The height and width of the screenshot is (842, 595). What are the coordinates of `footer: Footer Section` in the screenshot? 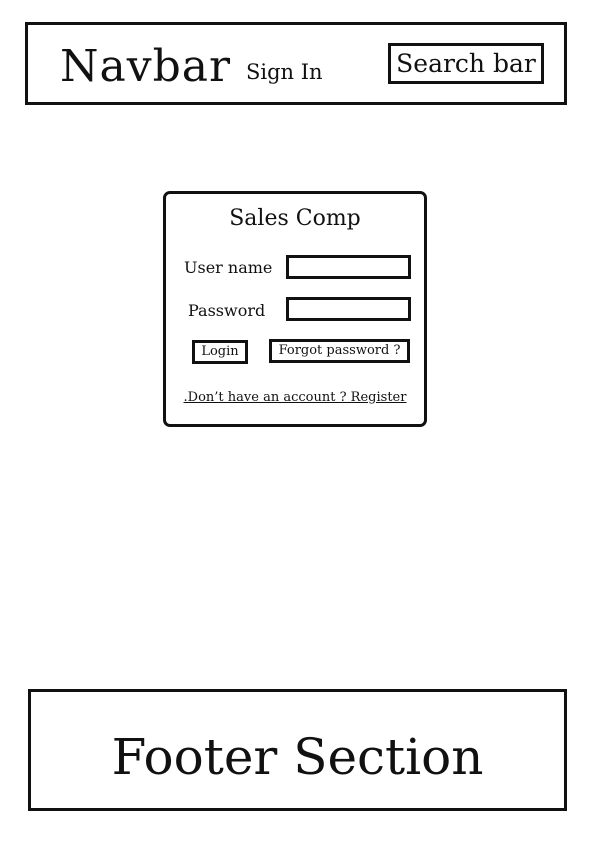 It's located at (297, 750).